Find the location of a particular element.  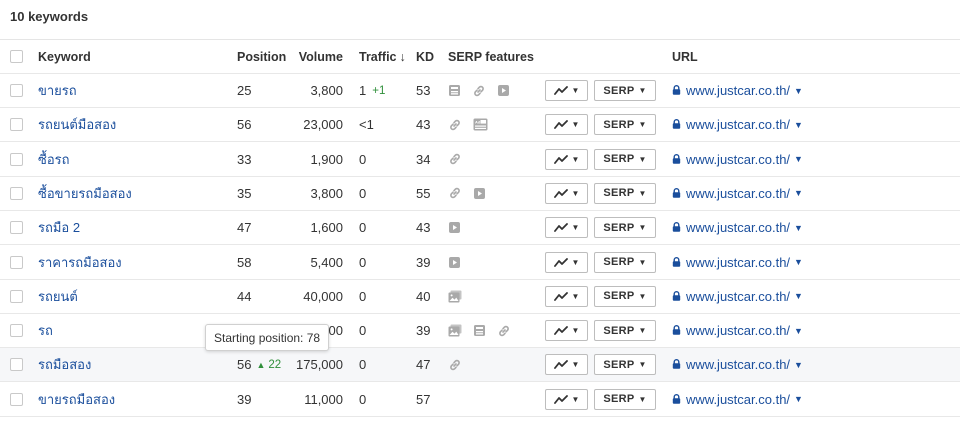

keyword-link: ขายรถ is located at coordinates (57, 90).